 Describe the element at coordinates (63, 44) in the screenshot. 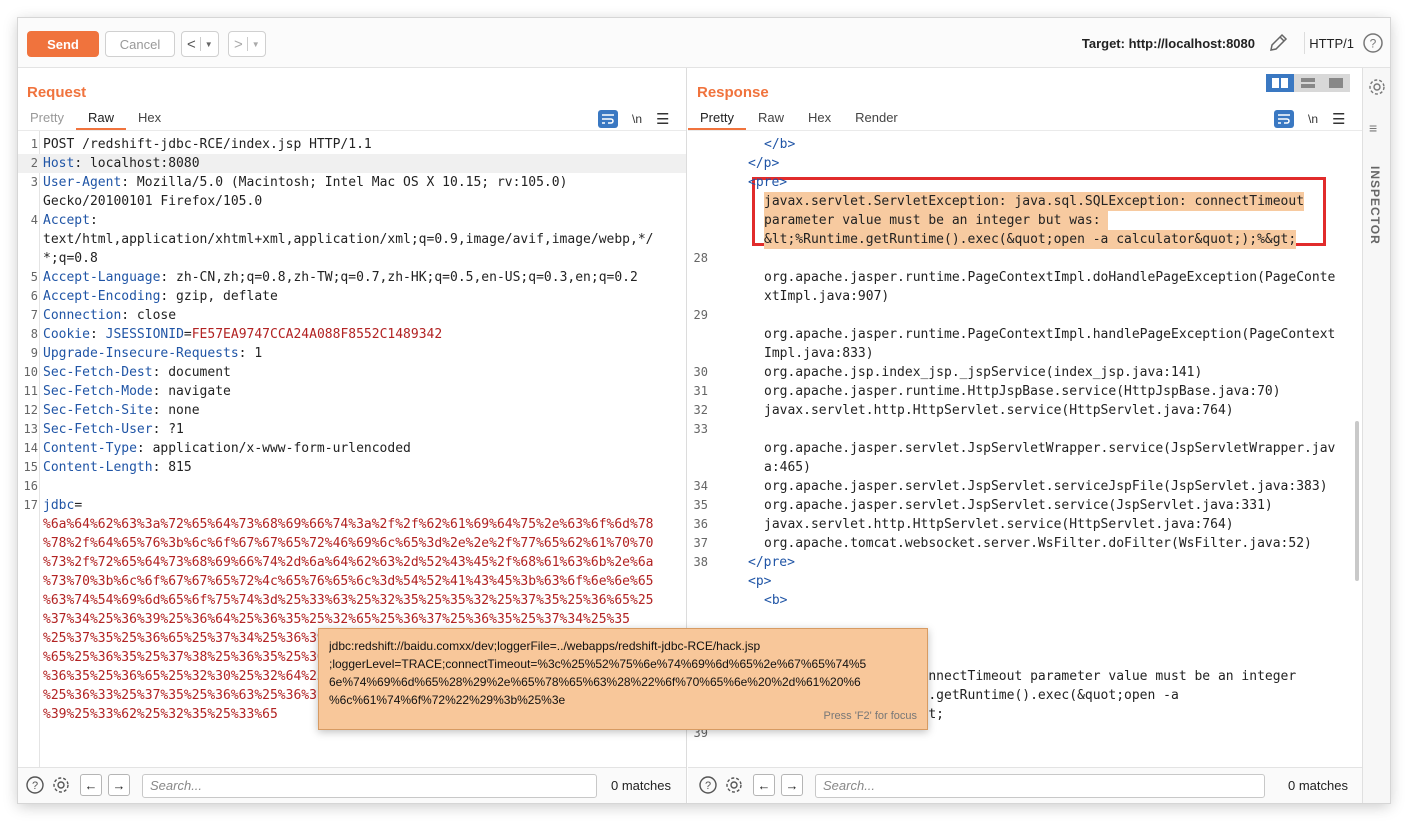

I see `send-button: Send` at that location.